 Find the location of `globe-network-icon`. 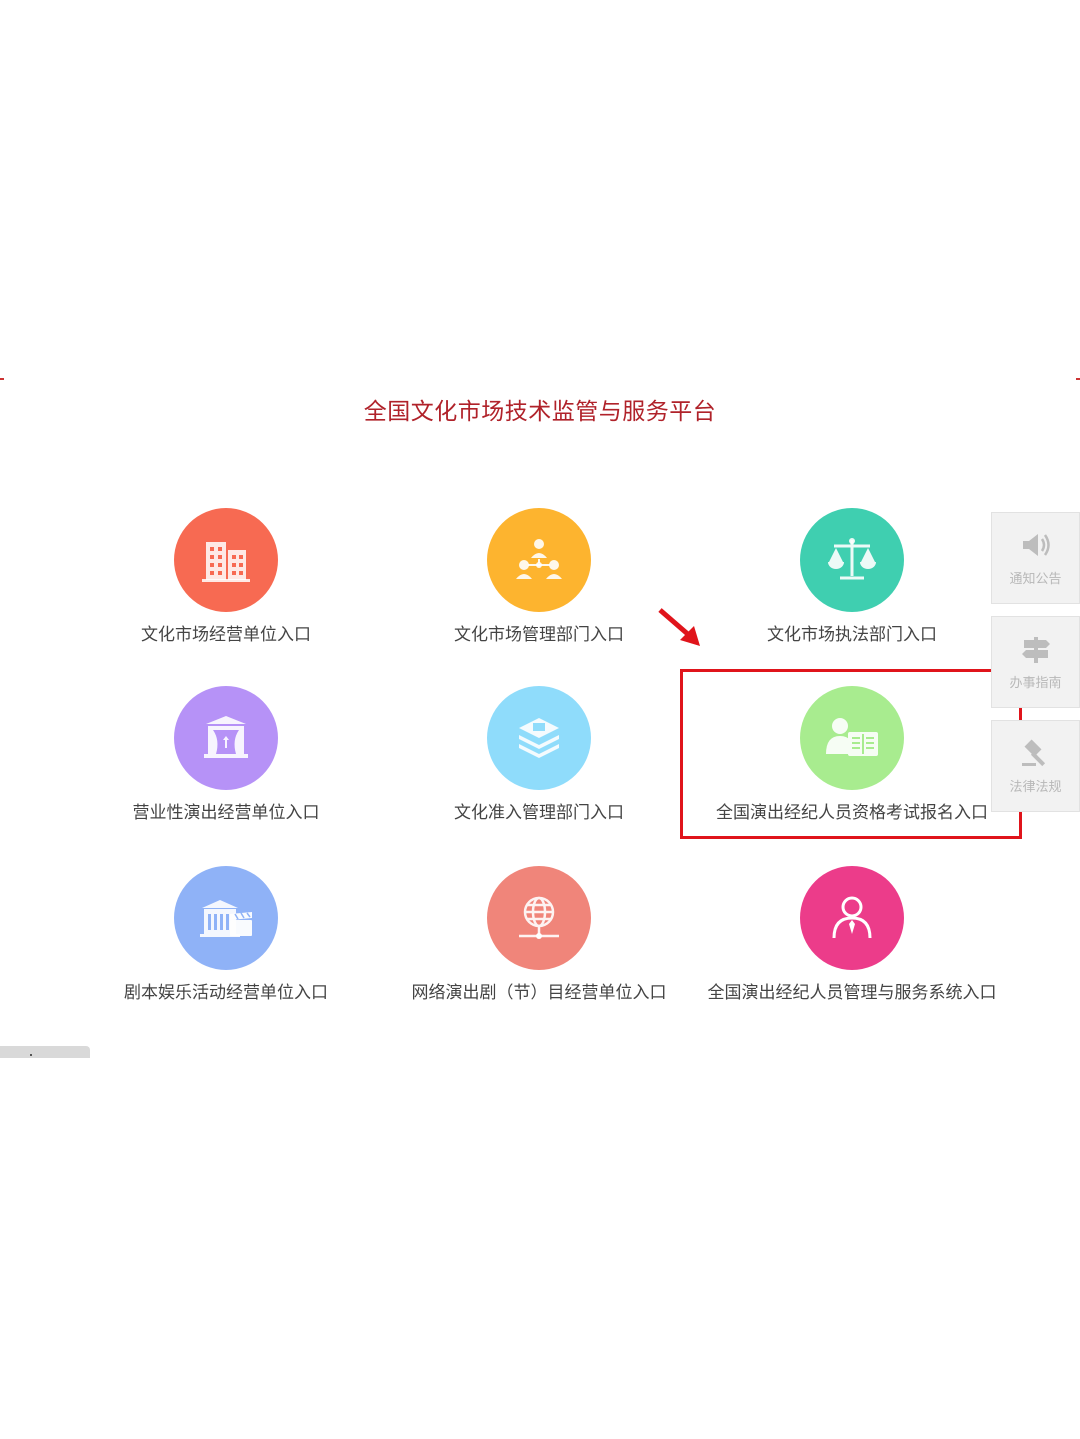

globe-network-icon is located at coordinates (539, 917).